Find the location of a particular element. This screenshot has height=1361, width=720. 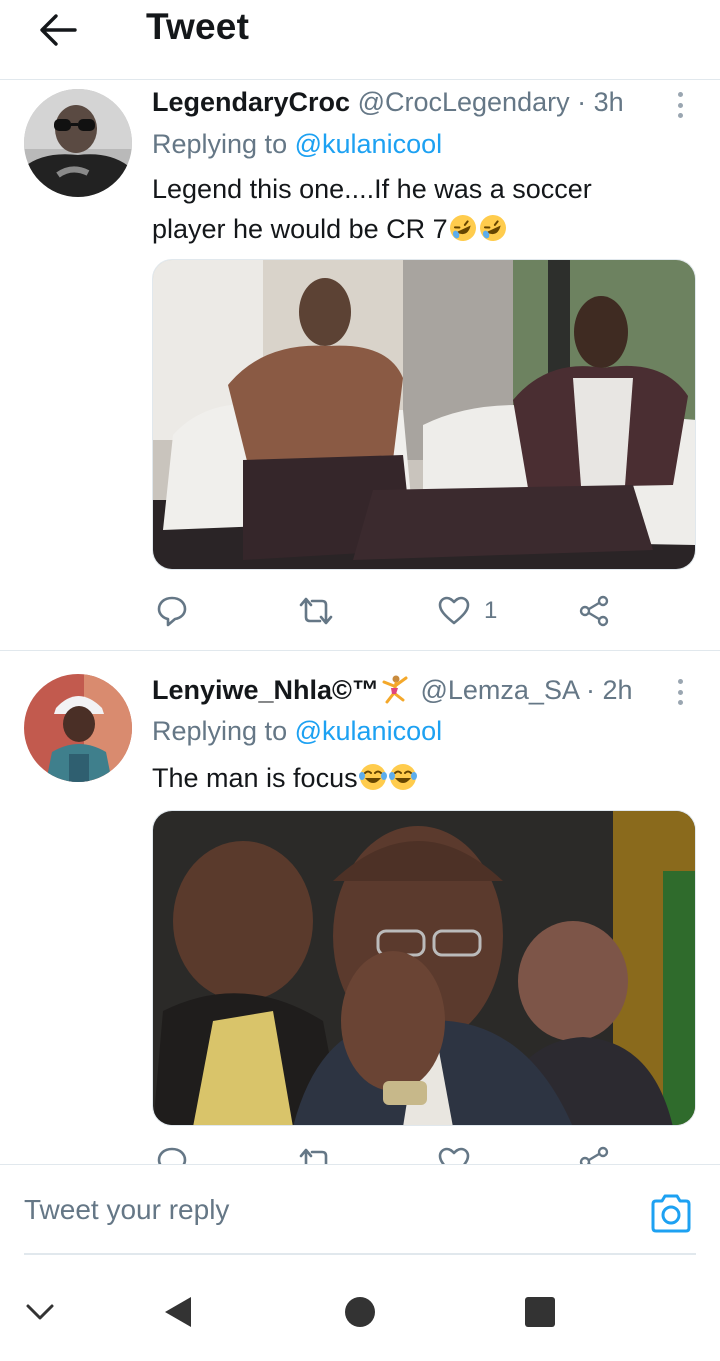

back-button is located at coordinates (58, 30).